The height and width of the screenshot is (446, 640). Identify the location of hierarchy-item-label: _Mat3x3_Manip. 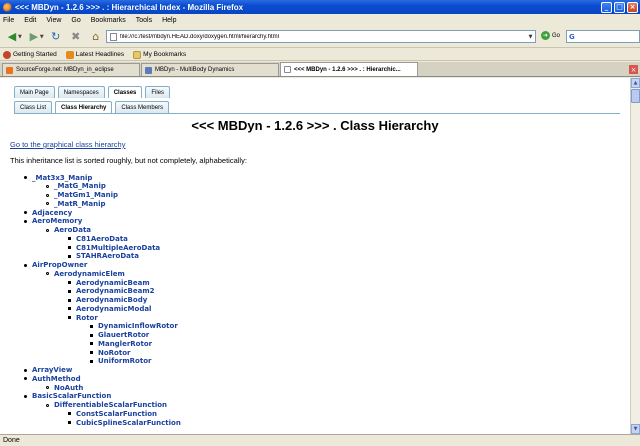
(62, 178).